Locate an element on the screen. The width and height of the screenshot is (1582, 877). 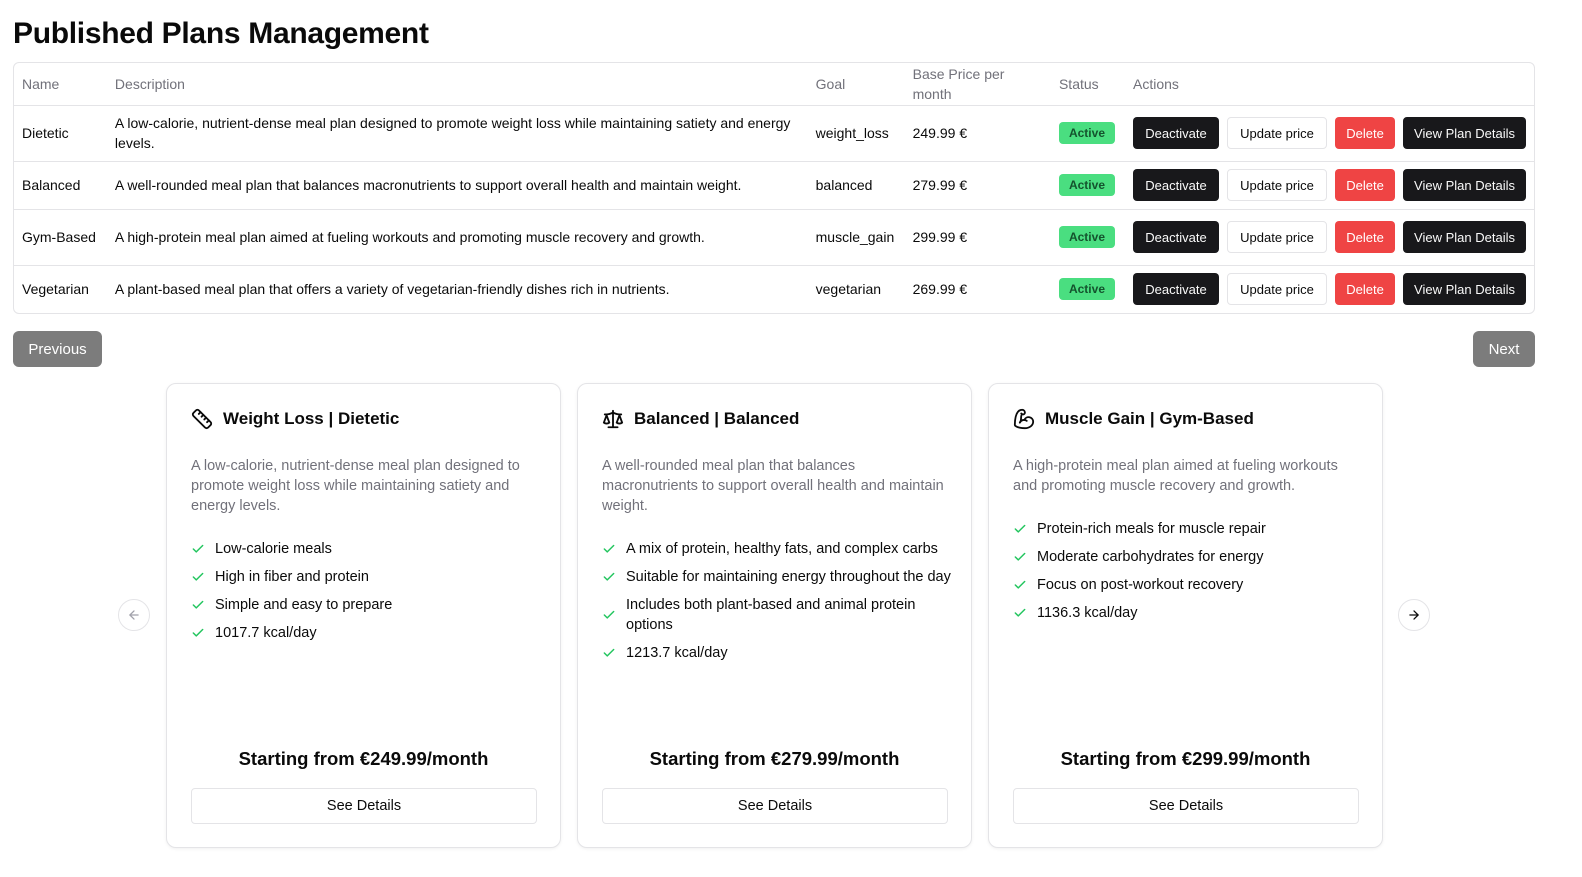
arrow-right-icon is located at coordinates (1414, 615).